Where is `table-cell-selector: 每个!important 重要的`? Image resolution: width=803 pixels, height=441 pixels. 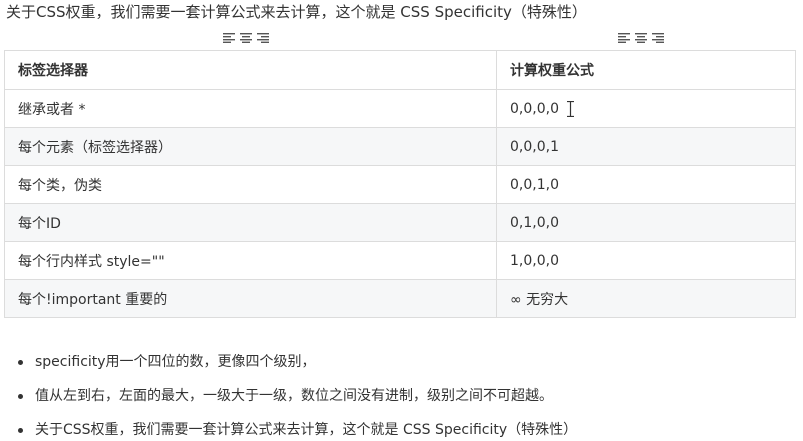 table-cell-selector: 每个!important 重要的 is located at coordinates (250, 298).